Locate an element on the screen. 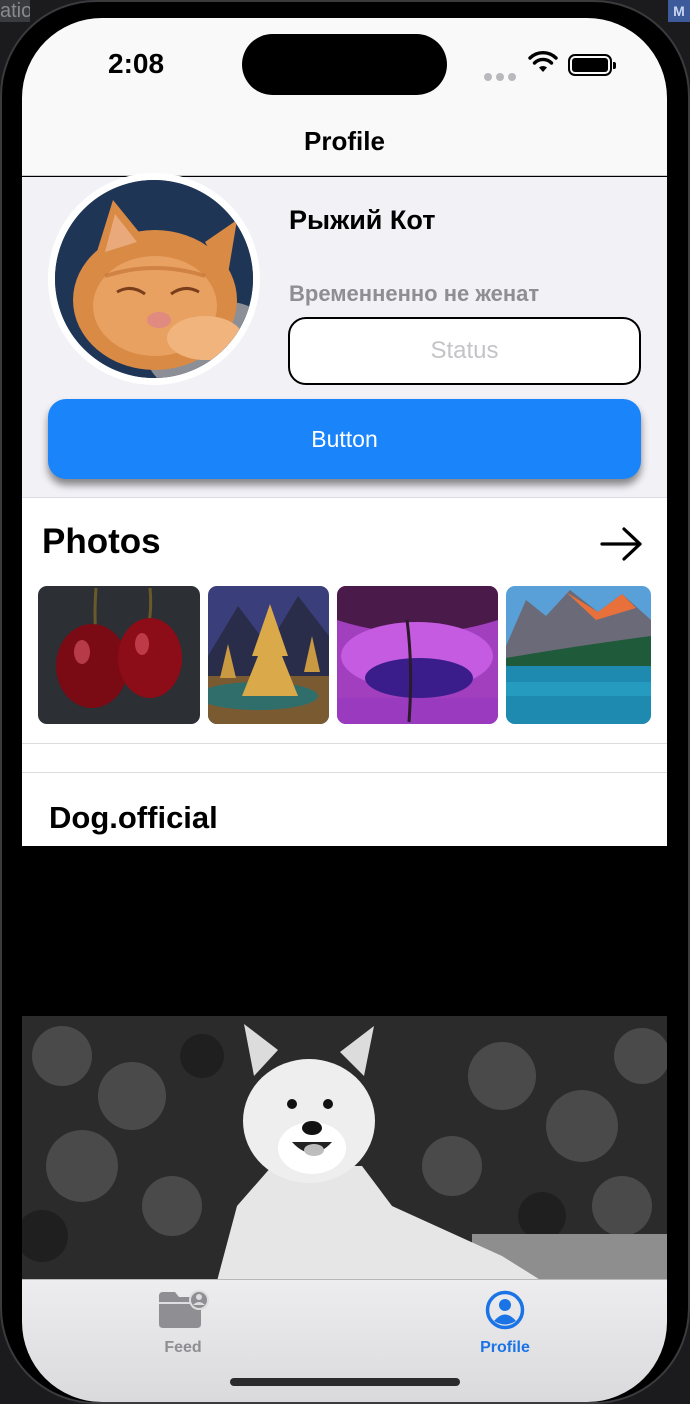 This screenshot has height=1404, width=690. status-bar: 2:08 is located at coordinates (344, 68).